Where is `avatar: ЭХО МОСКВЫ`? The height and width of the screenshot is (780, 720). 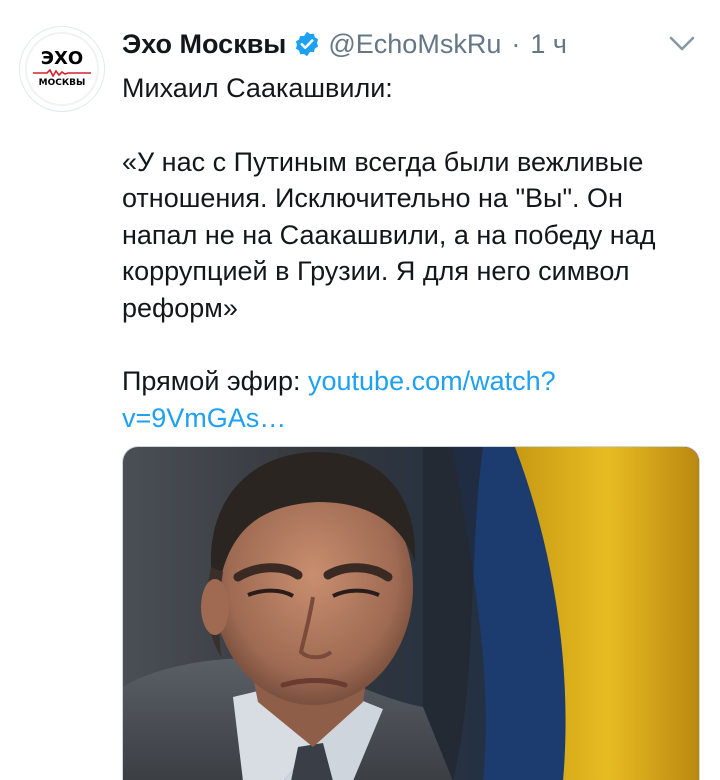 avatar: ЭХО МОСКВЫ is located at coordinates (62, 69).